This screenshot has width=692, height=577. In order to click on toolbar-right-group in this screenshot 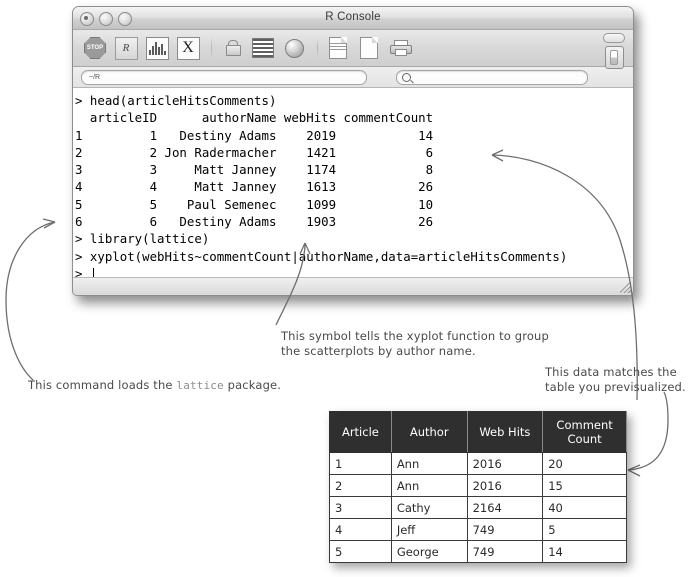, I will do `click(614, 50)`.